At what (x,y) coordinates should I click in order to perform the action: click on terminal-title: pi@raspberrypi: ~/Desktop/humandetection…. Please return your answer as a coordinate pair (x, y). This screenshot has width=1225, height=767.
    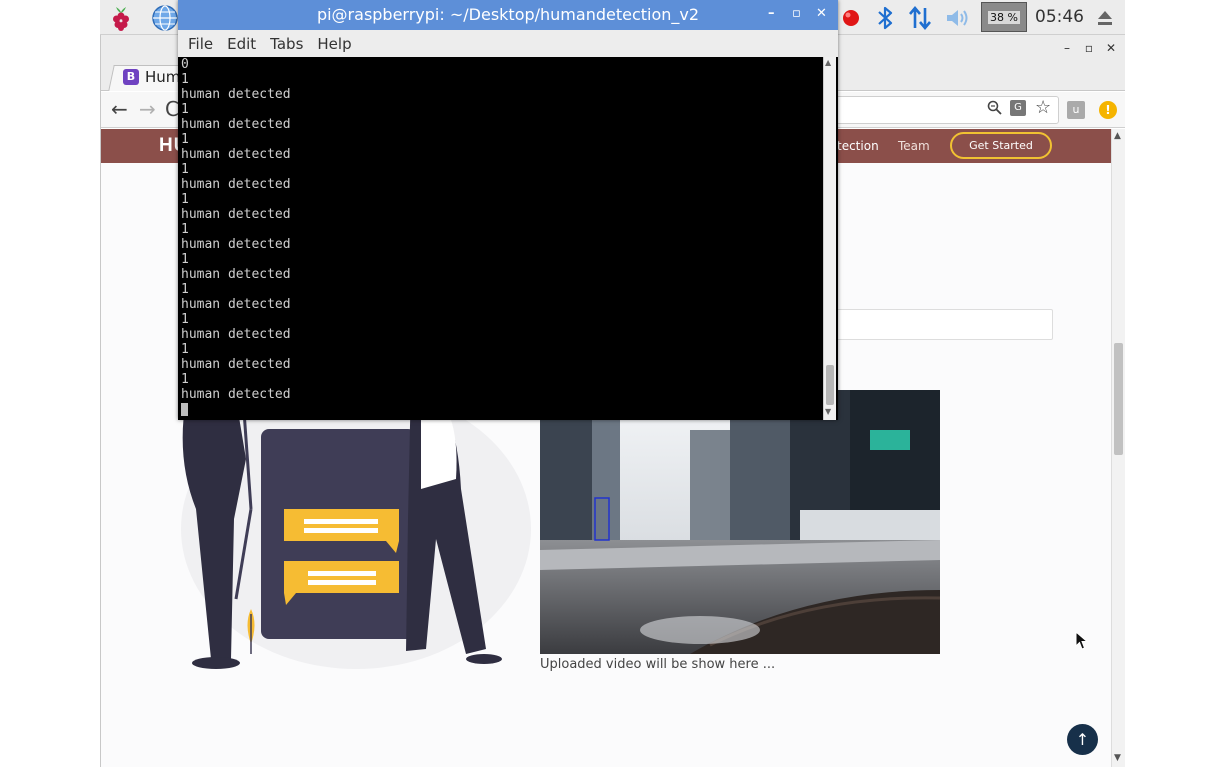
    Looking at the image, I should click on (508, 14).